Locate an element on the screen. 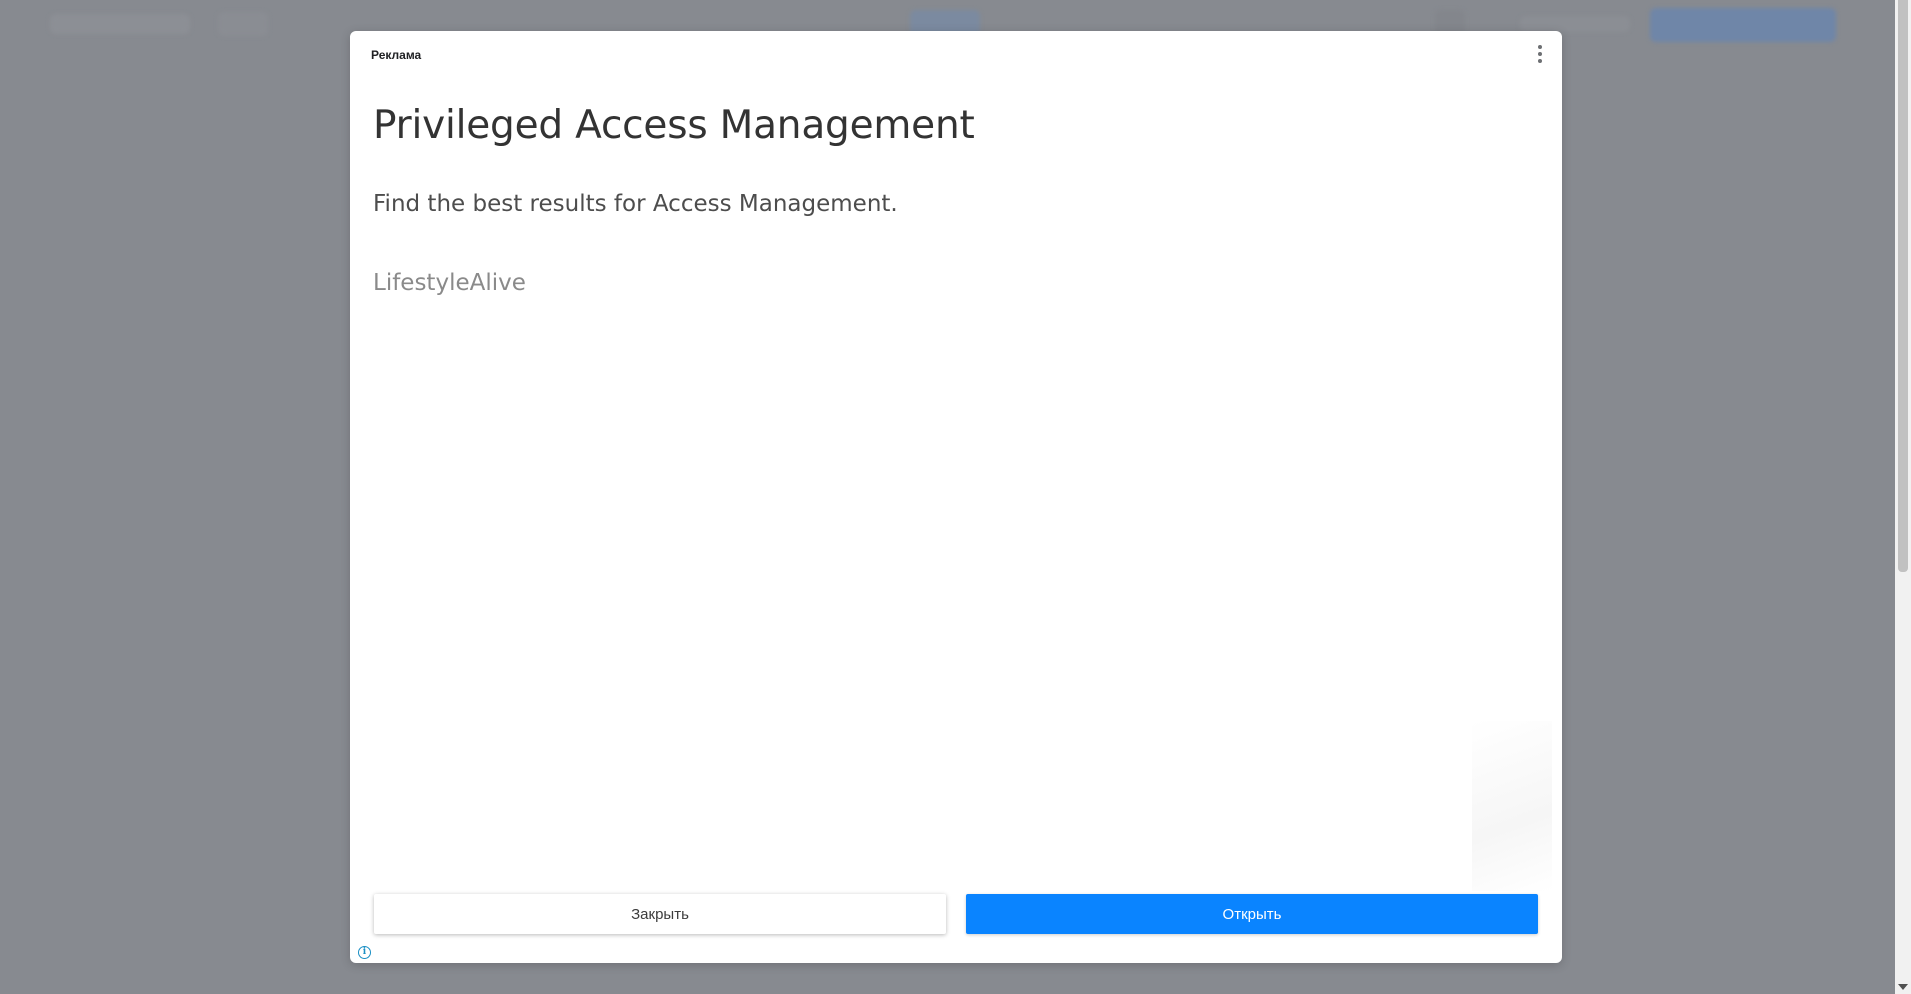  scroll-down-arrow-icon is located at coordinates (1903, 987).